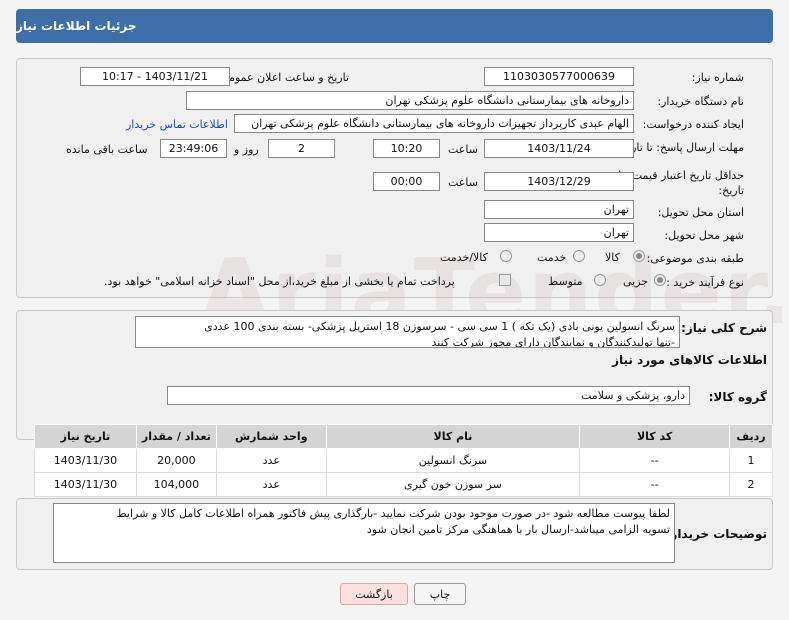 Image resolution: width=789 pixels, height=620 pixels. What do you see at coordinates (689, 360) in the screenshot?
I see `goods-section-title: اطلاعات کالاهای مورد نیاز` at bounding box center [689, 360].